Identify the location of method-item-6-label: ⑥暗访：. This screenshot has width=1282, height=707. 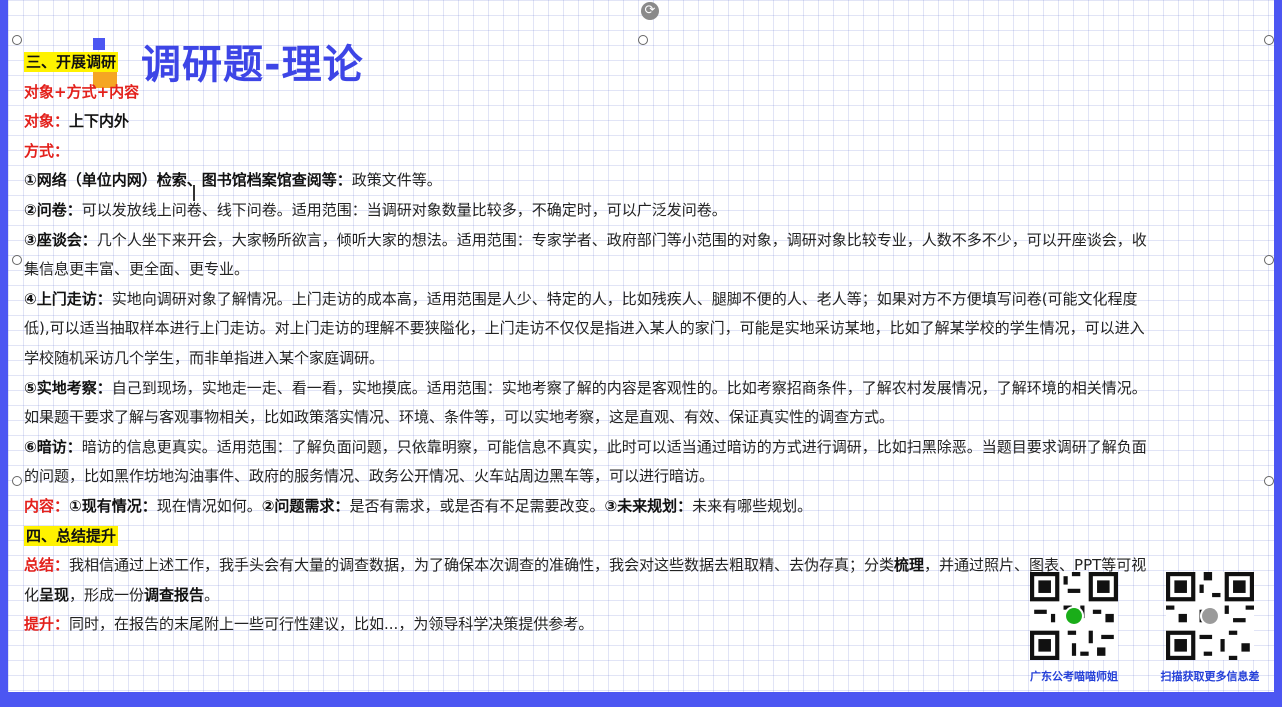
(53, 446).